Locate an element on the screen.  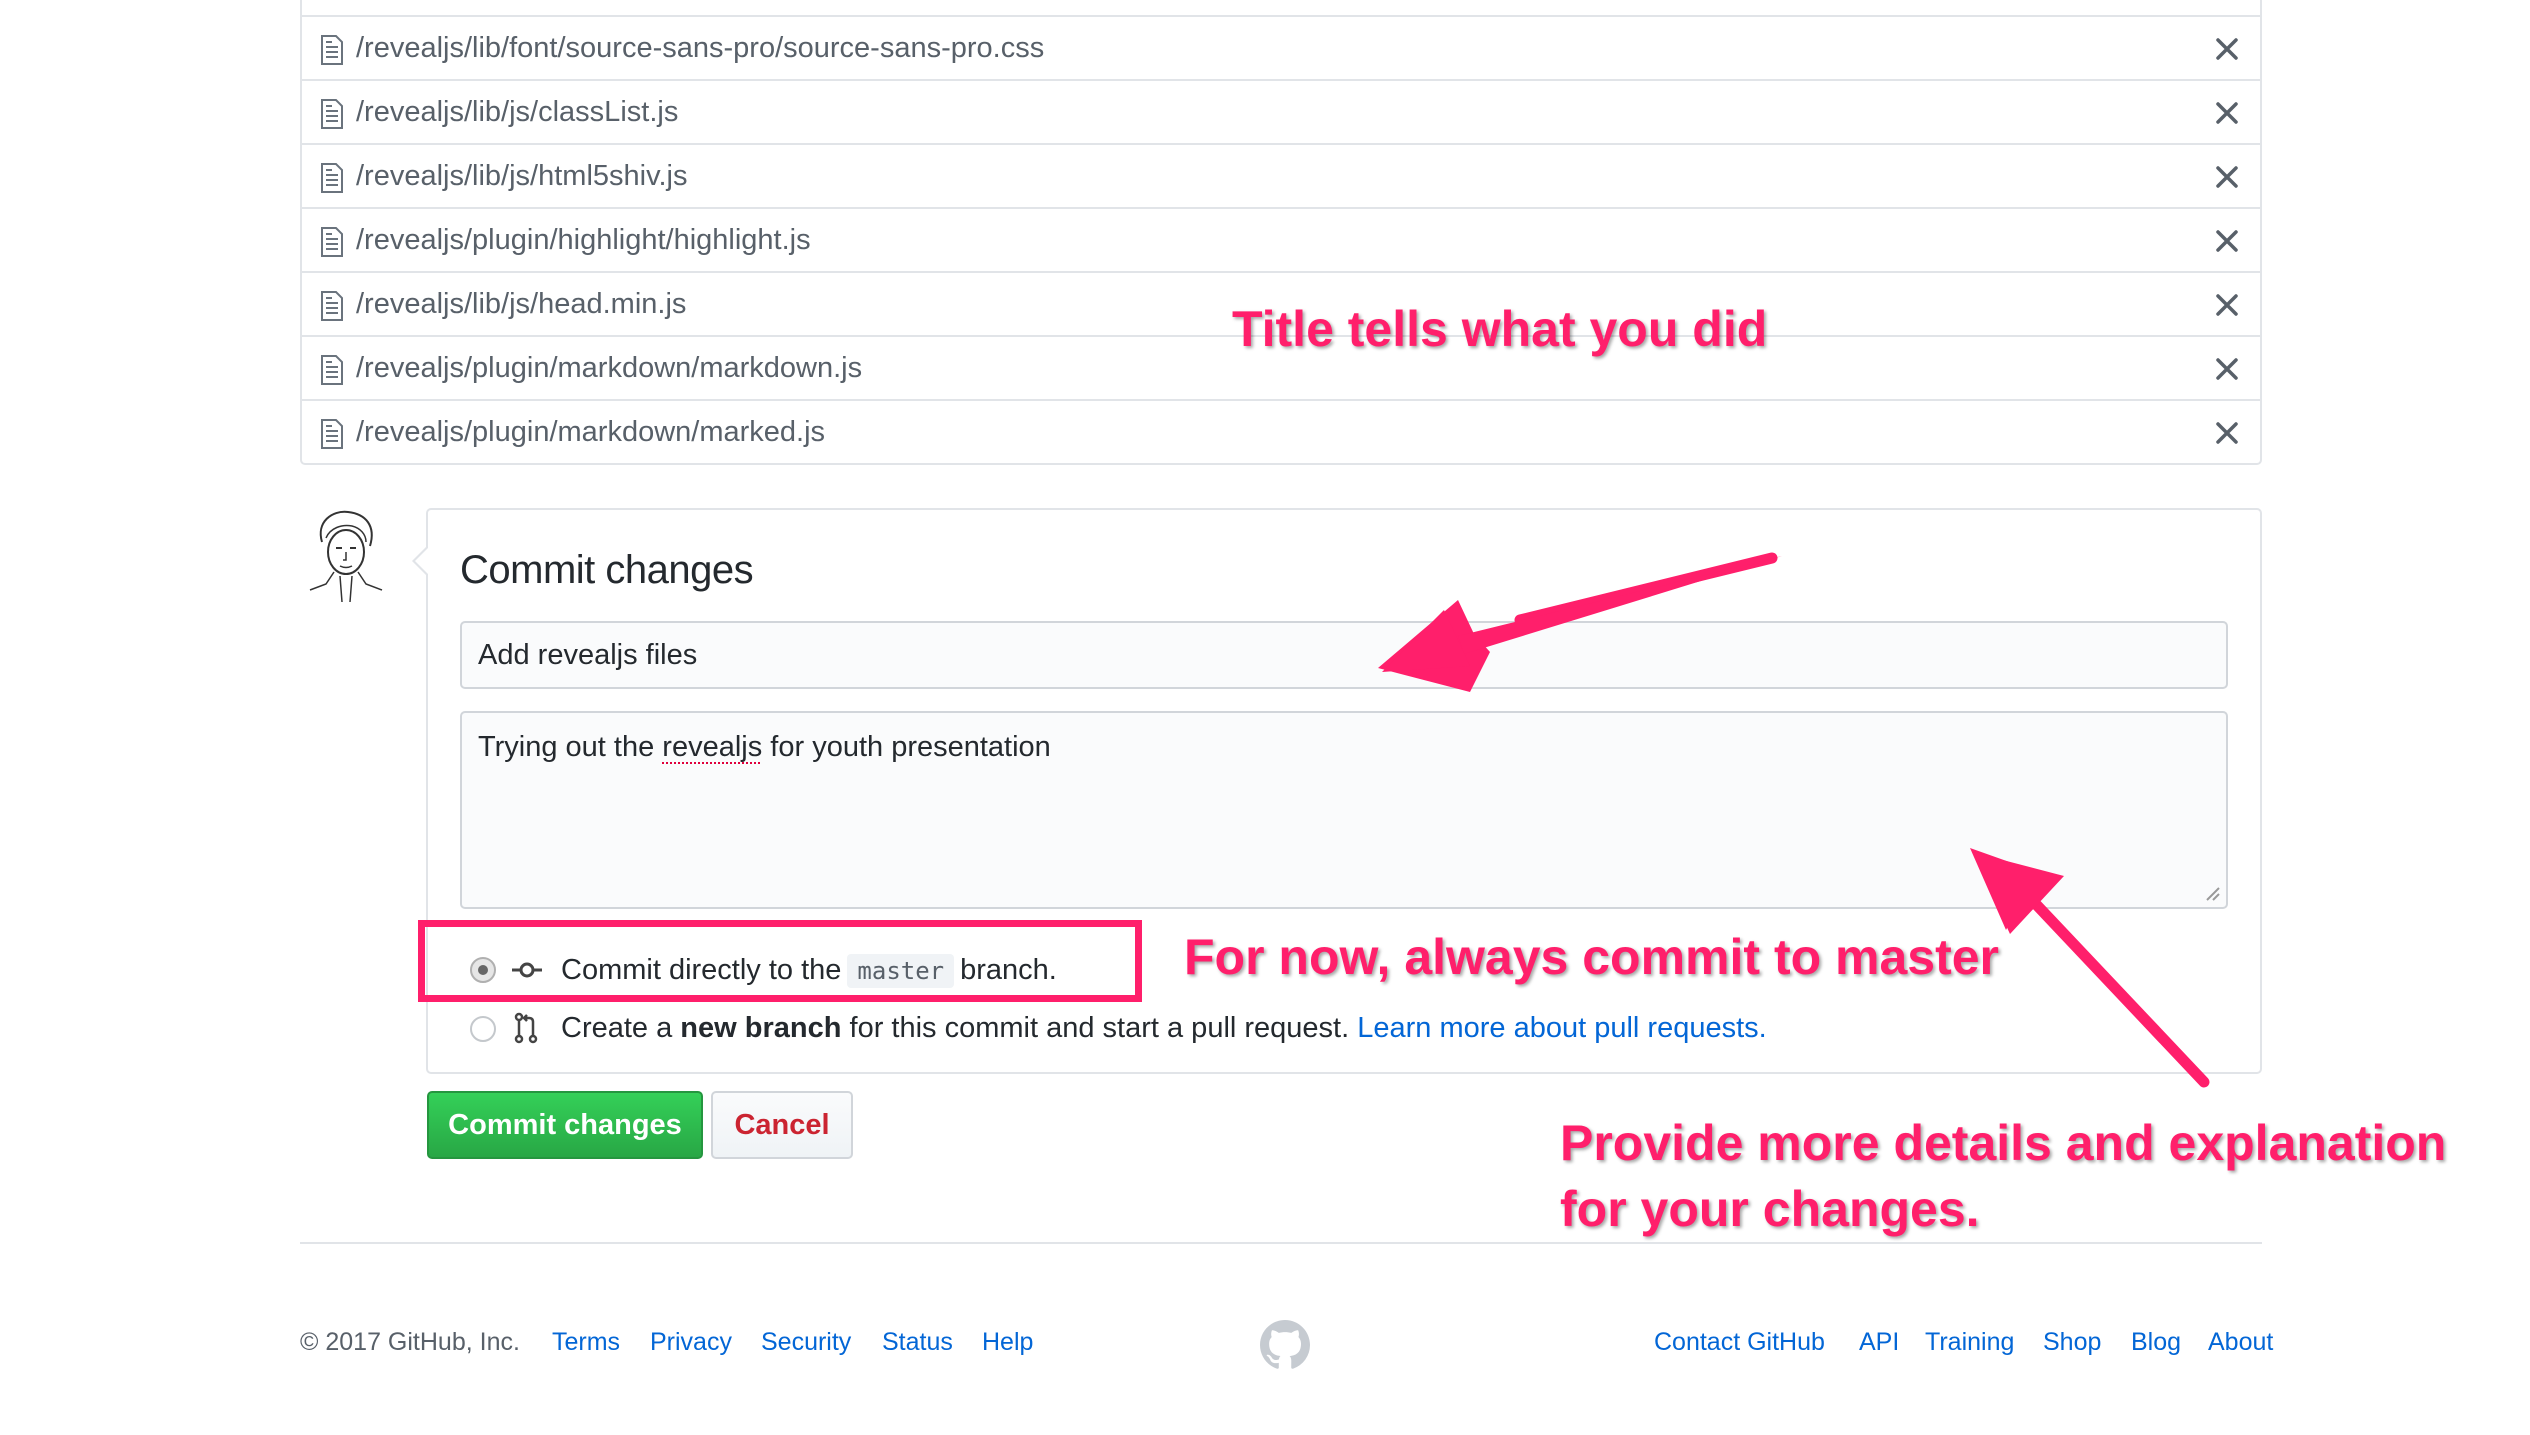
footer-link-contact: Contact GitHub is located at coordinates (1739, 1342).